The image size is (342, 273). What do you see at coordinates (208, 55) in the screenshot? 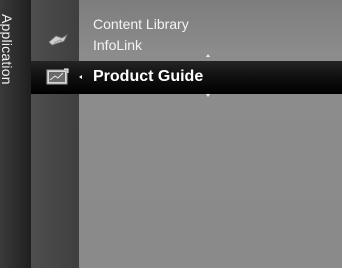
I see `scroll-up-icon` at bounding box center [208, 55].